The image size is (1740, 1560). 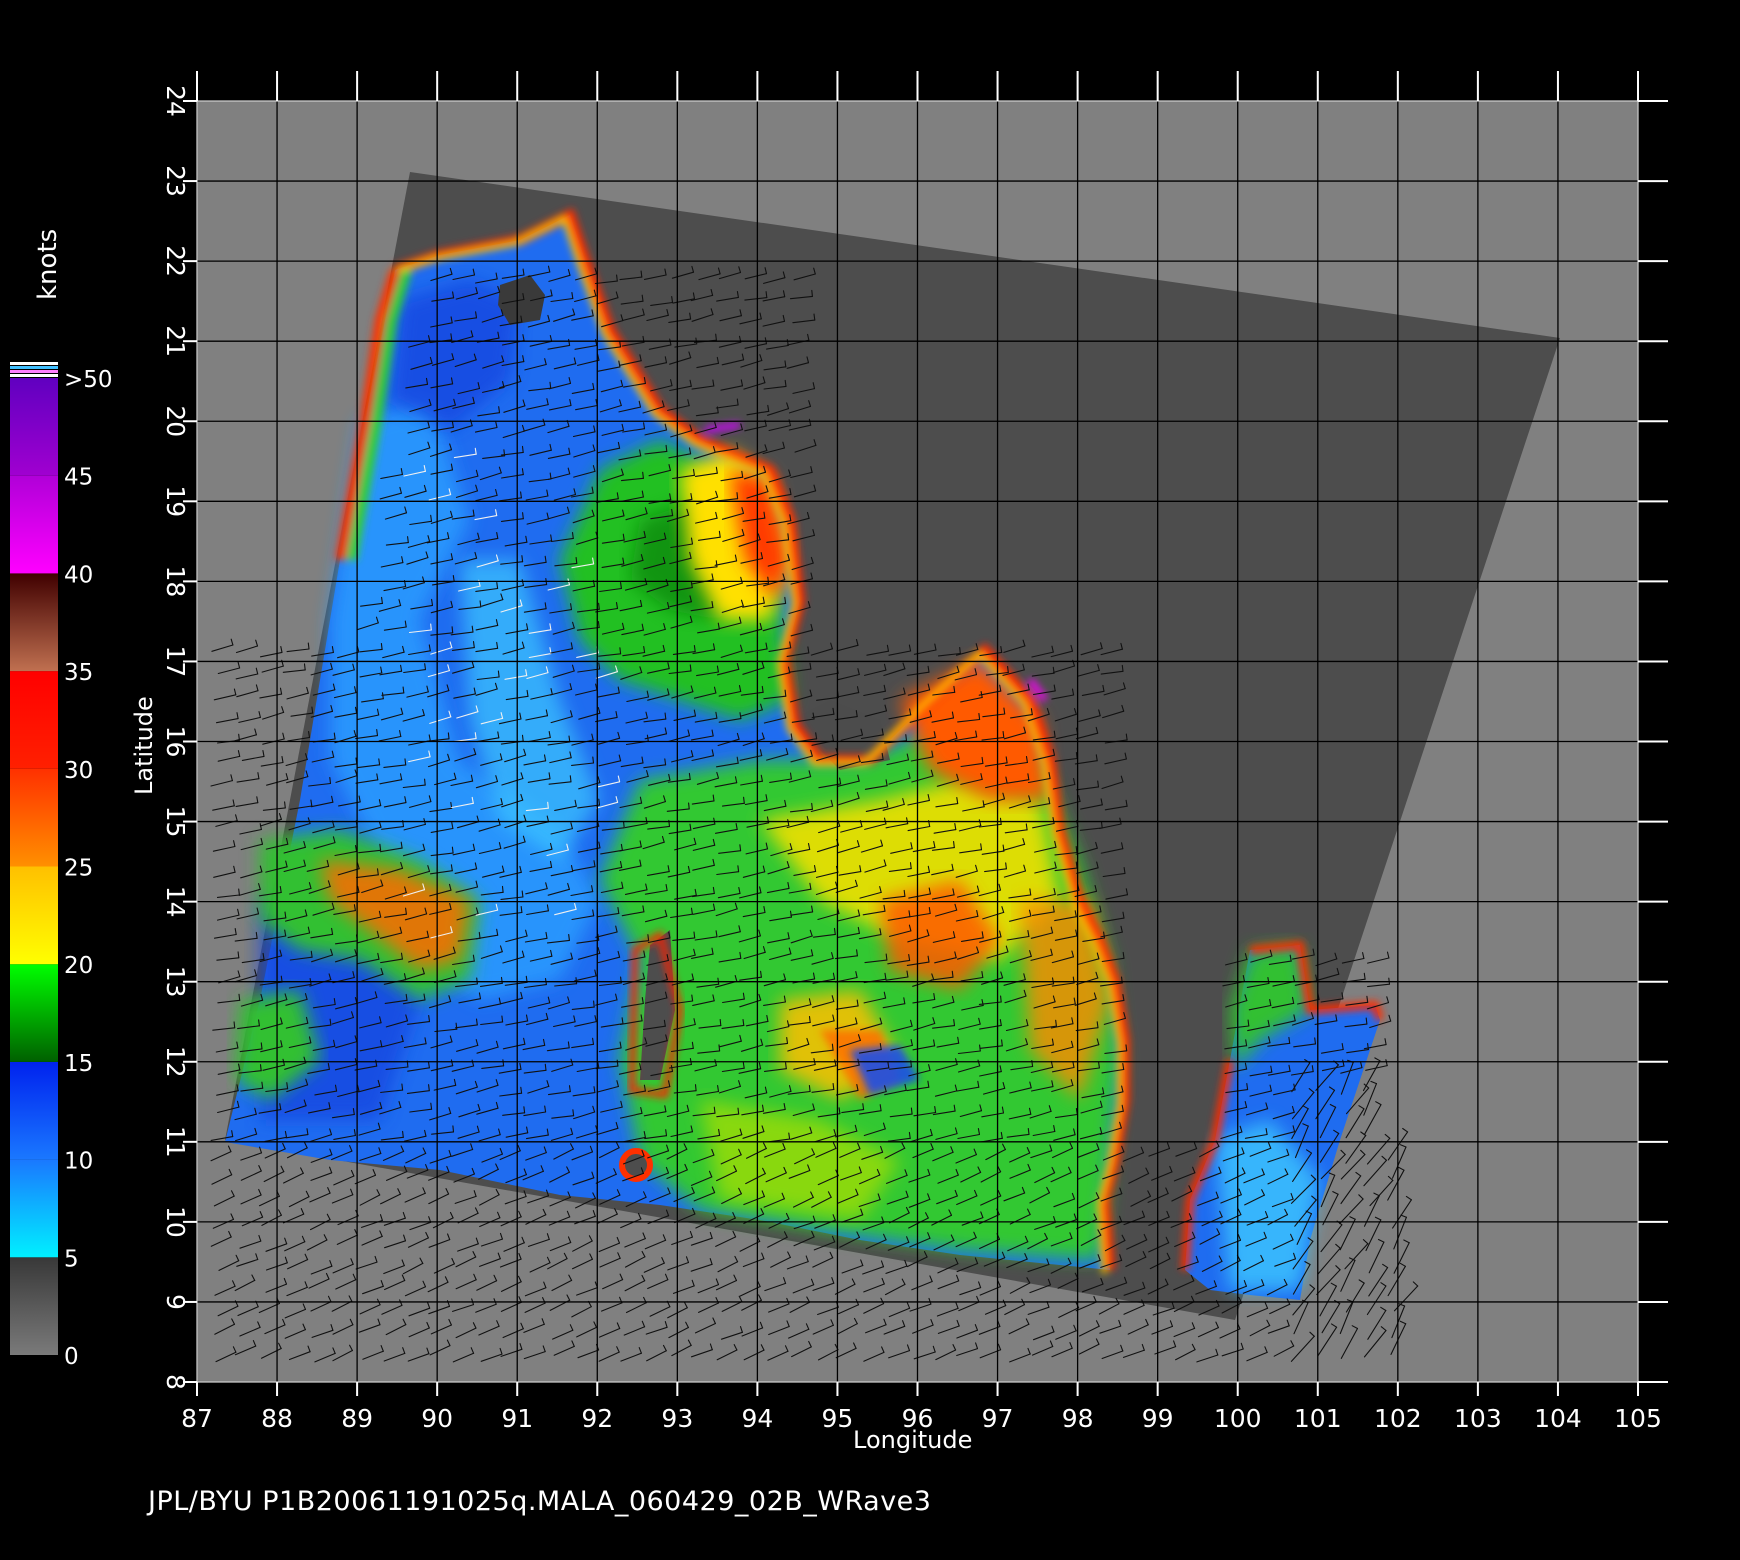 What do you see at coordinates (175, 822) in the screenshot?
I see `y-tick-label-15: 15` at bounding box center [175, 822].